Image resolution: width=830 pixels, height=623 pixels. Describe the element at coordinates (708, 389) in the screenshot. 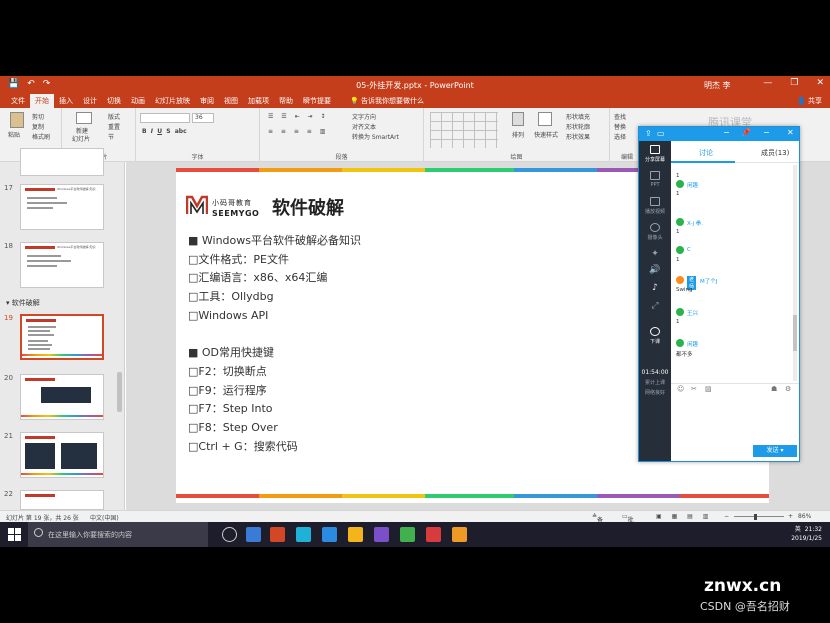

I see `image-icon: ▨` at that location.